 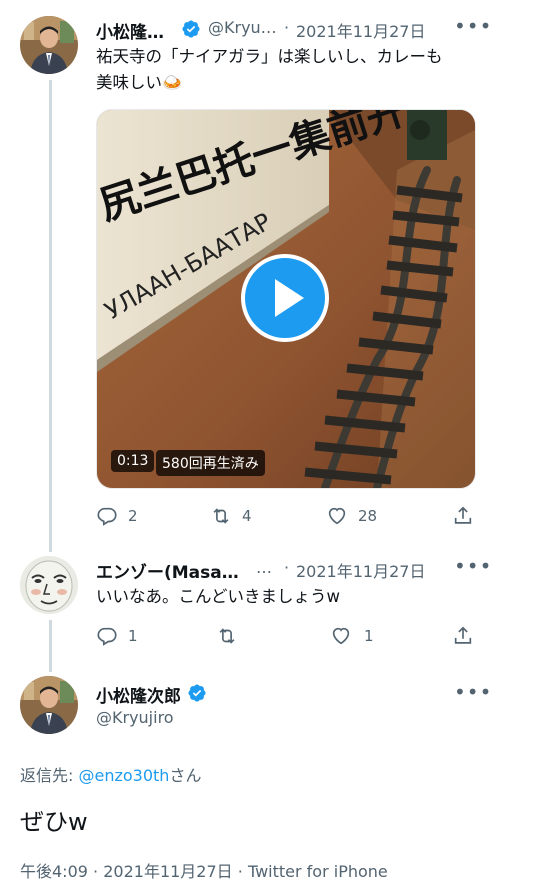 I want to click on author-name: 小松隆次郎, so click(x=138, y=694).